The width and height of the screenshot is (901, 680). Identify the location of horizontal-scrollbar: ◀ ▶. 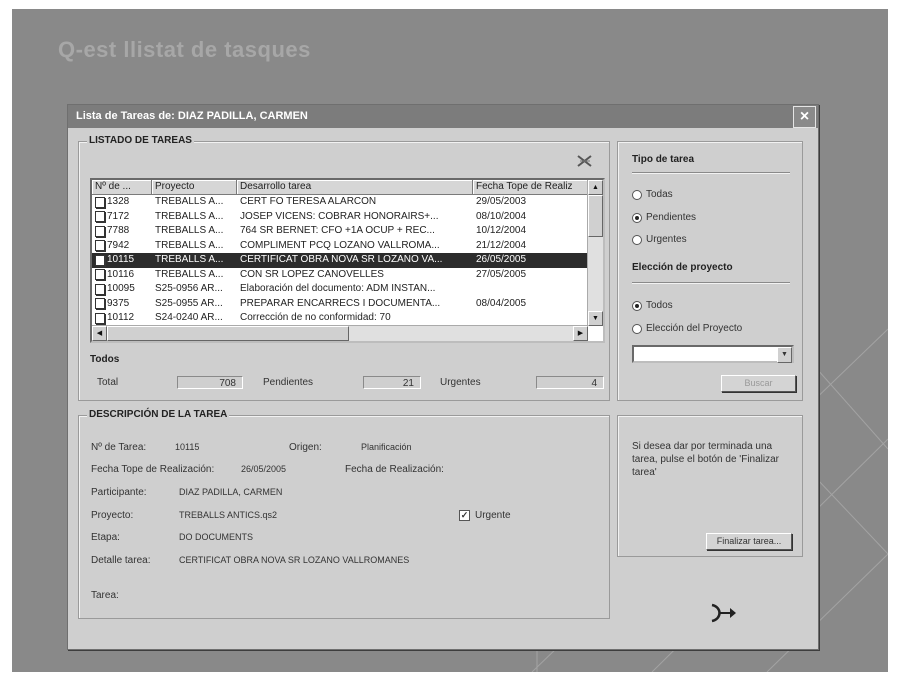
(340, 333).